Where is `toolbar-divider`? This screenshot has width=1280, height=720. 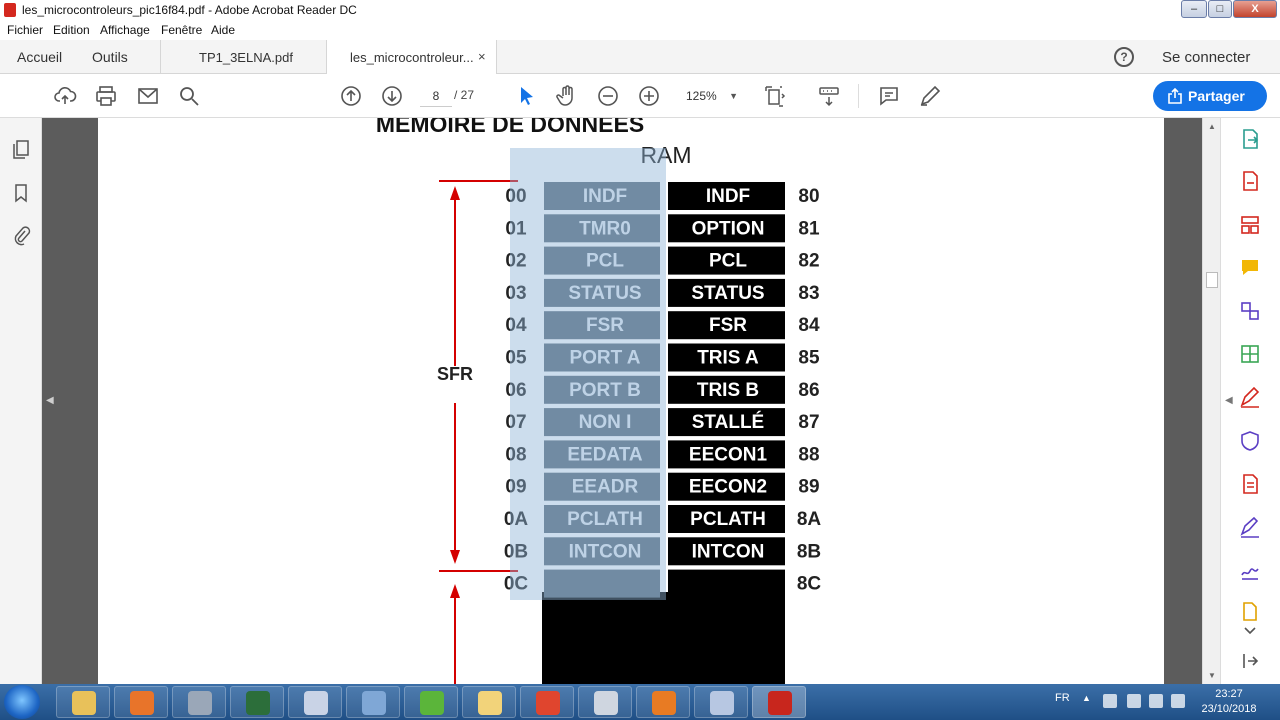 toolbar-divider is located at coordinates (858, 96).